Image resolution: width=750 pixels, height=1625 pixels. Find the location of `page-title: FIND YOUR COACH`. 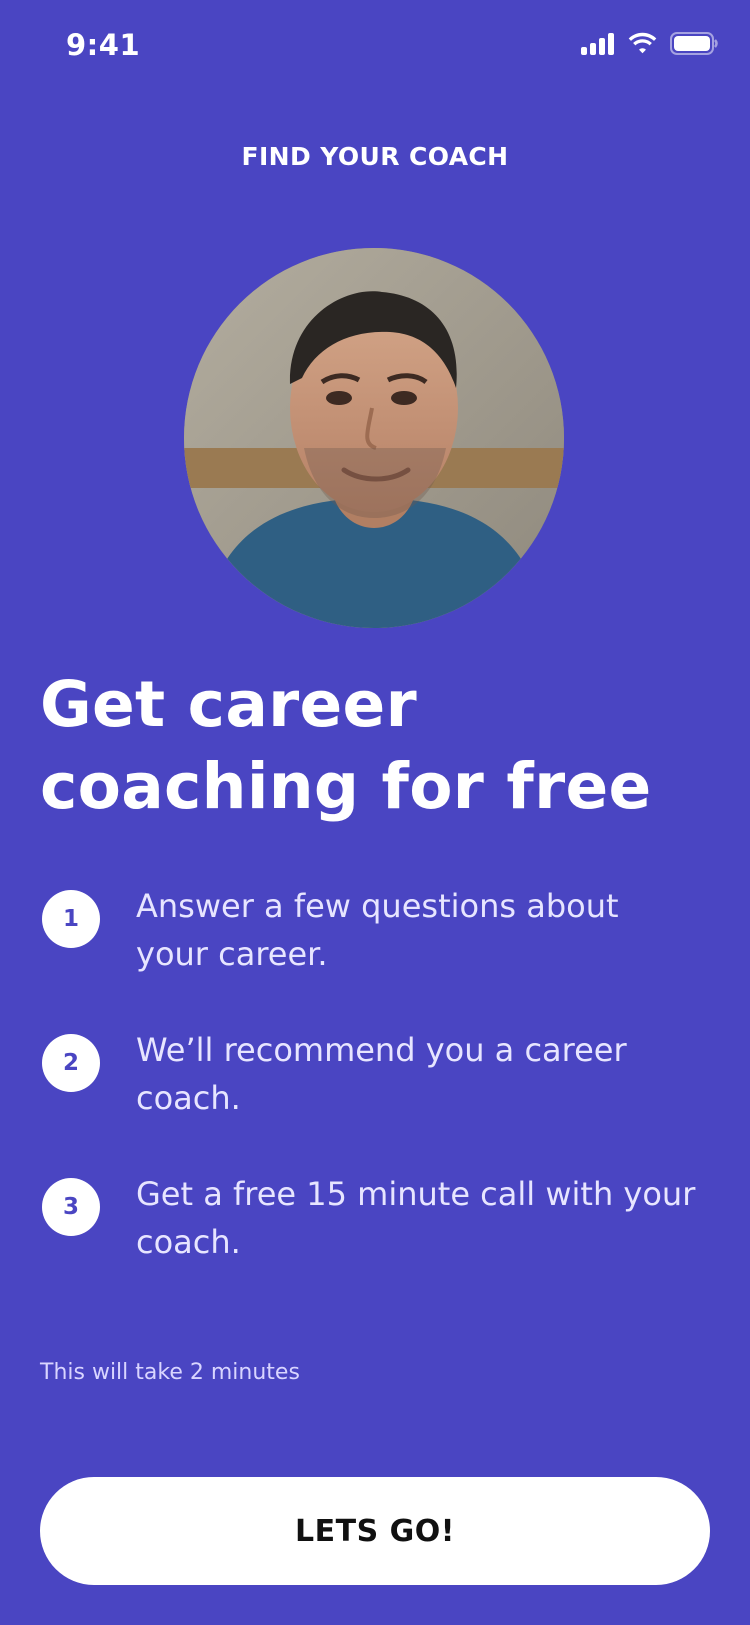

page-title: FIND YOUR COACH is located at coordinates (375, 156).